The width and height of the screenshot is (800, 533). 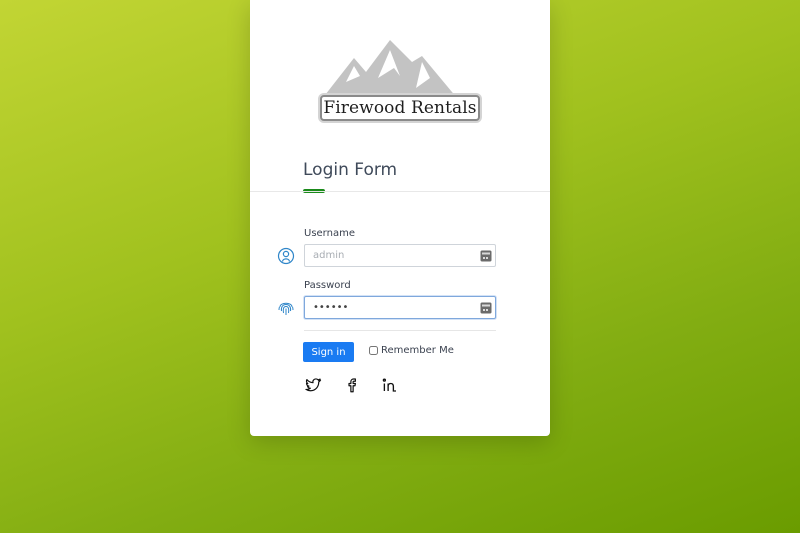 I want to click on page-title: Login Form, so click(x=350, y=170).